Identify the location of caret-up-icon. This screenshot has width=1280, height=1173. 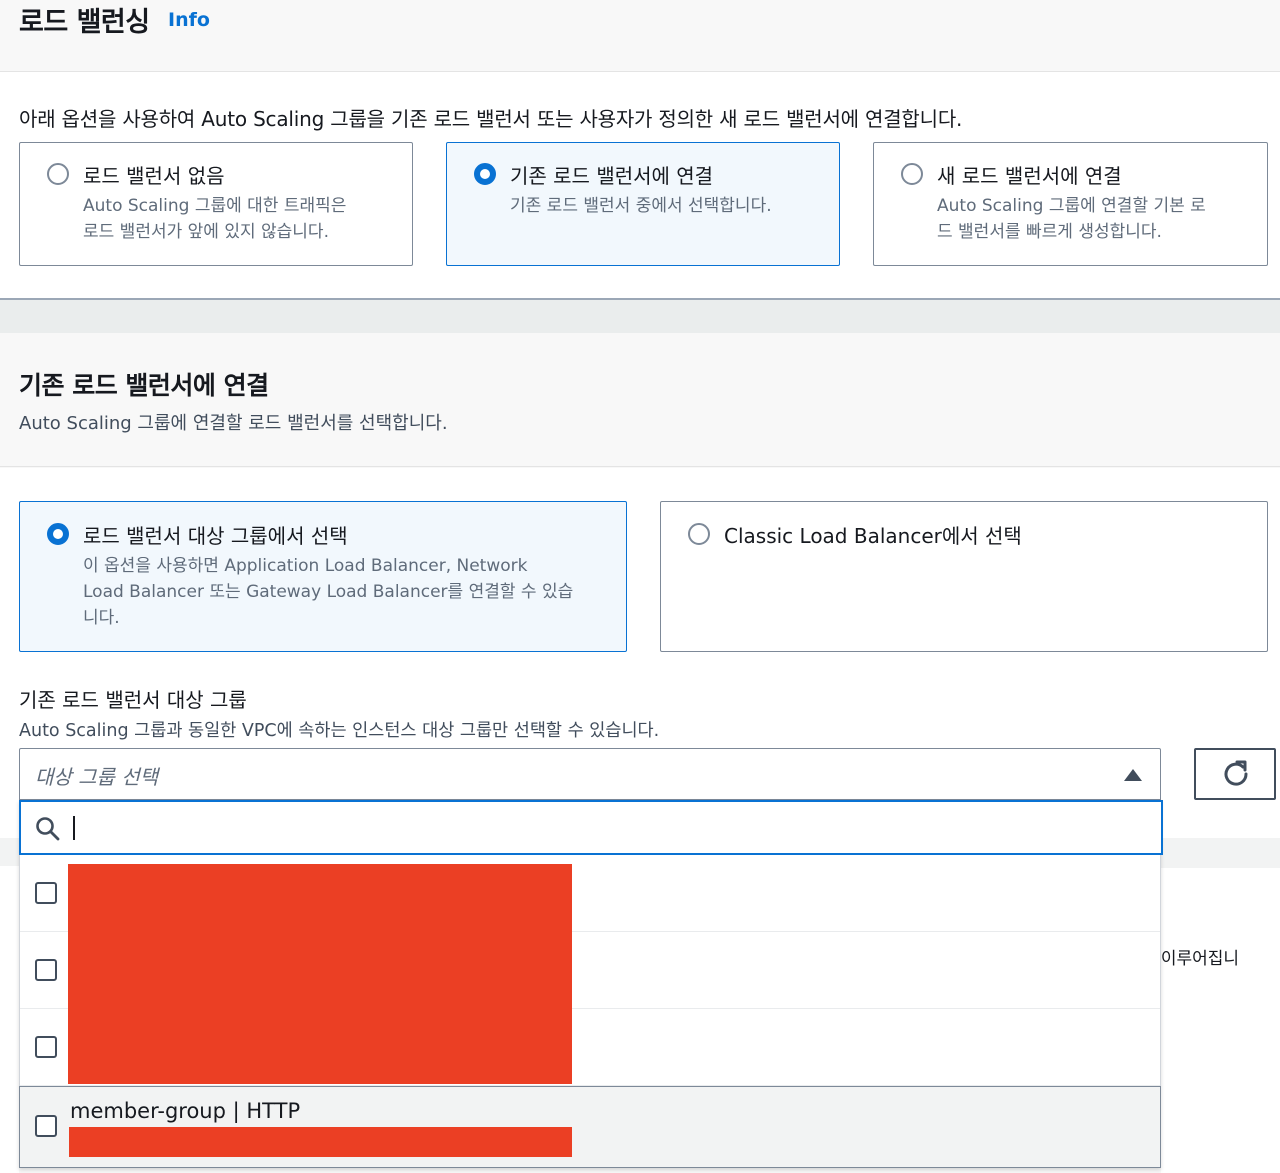
(1133, 775).